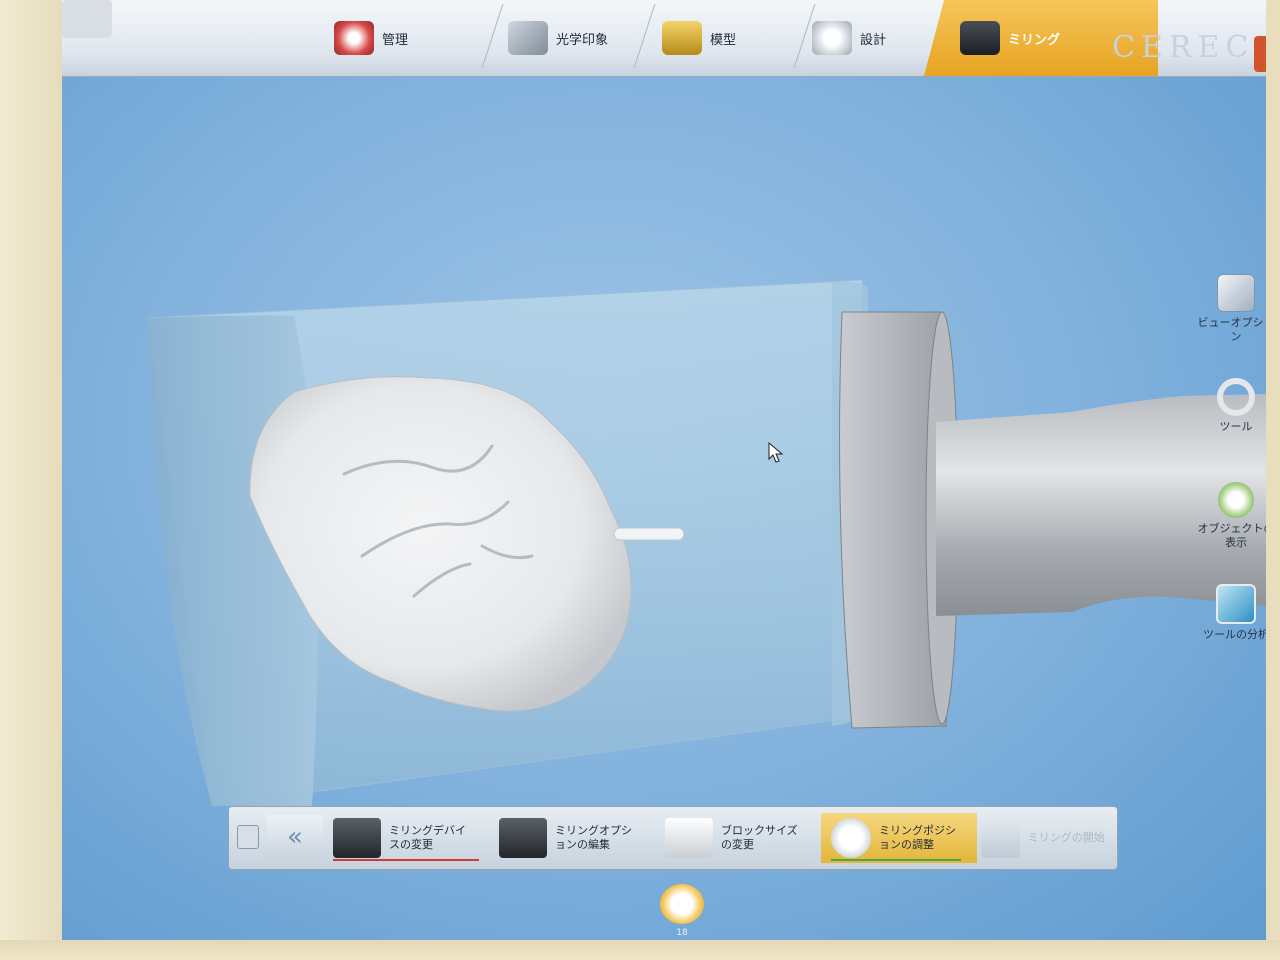 This screenshot has height=960, width=1280. Describe the element at coordinates (682, 904) in the screenshot. I see `tooth-case-icon` at that location.